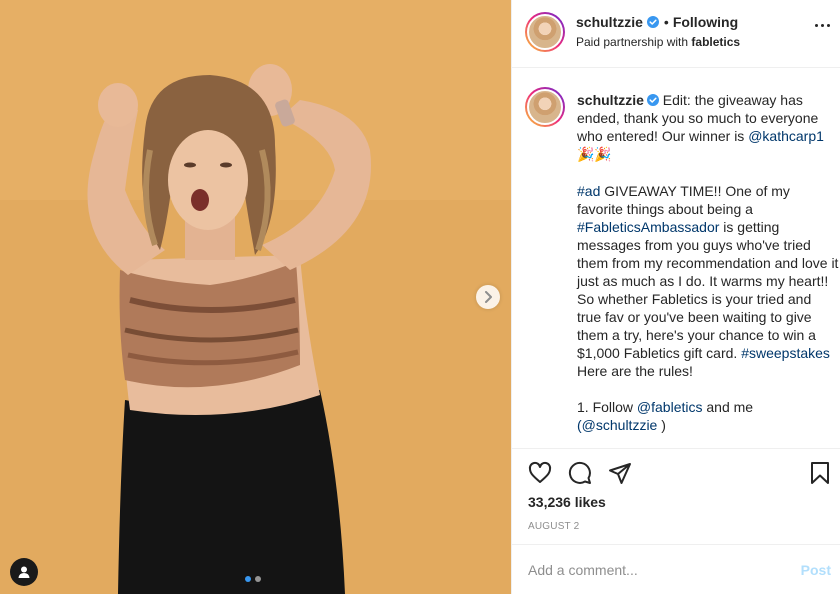 The height and width of the screenshot is (594, 840). Describe the element at coordinates (648, 227) in the screenshot. I see `hashtag-link: #FableticsAmbassador` at that location.